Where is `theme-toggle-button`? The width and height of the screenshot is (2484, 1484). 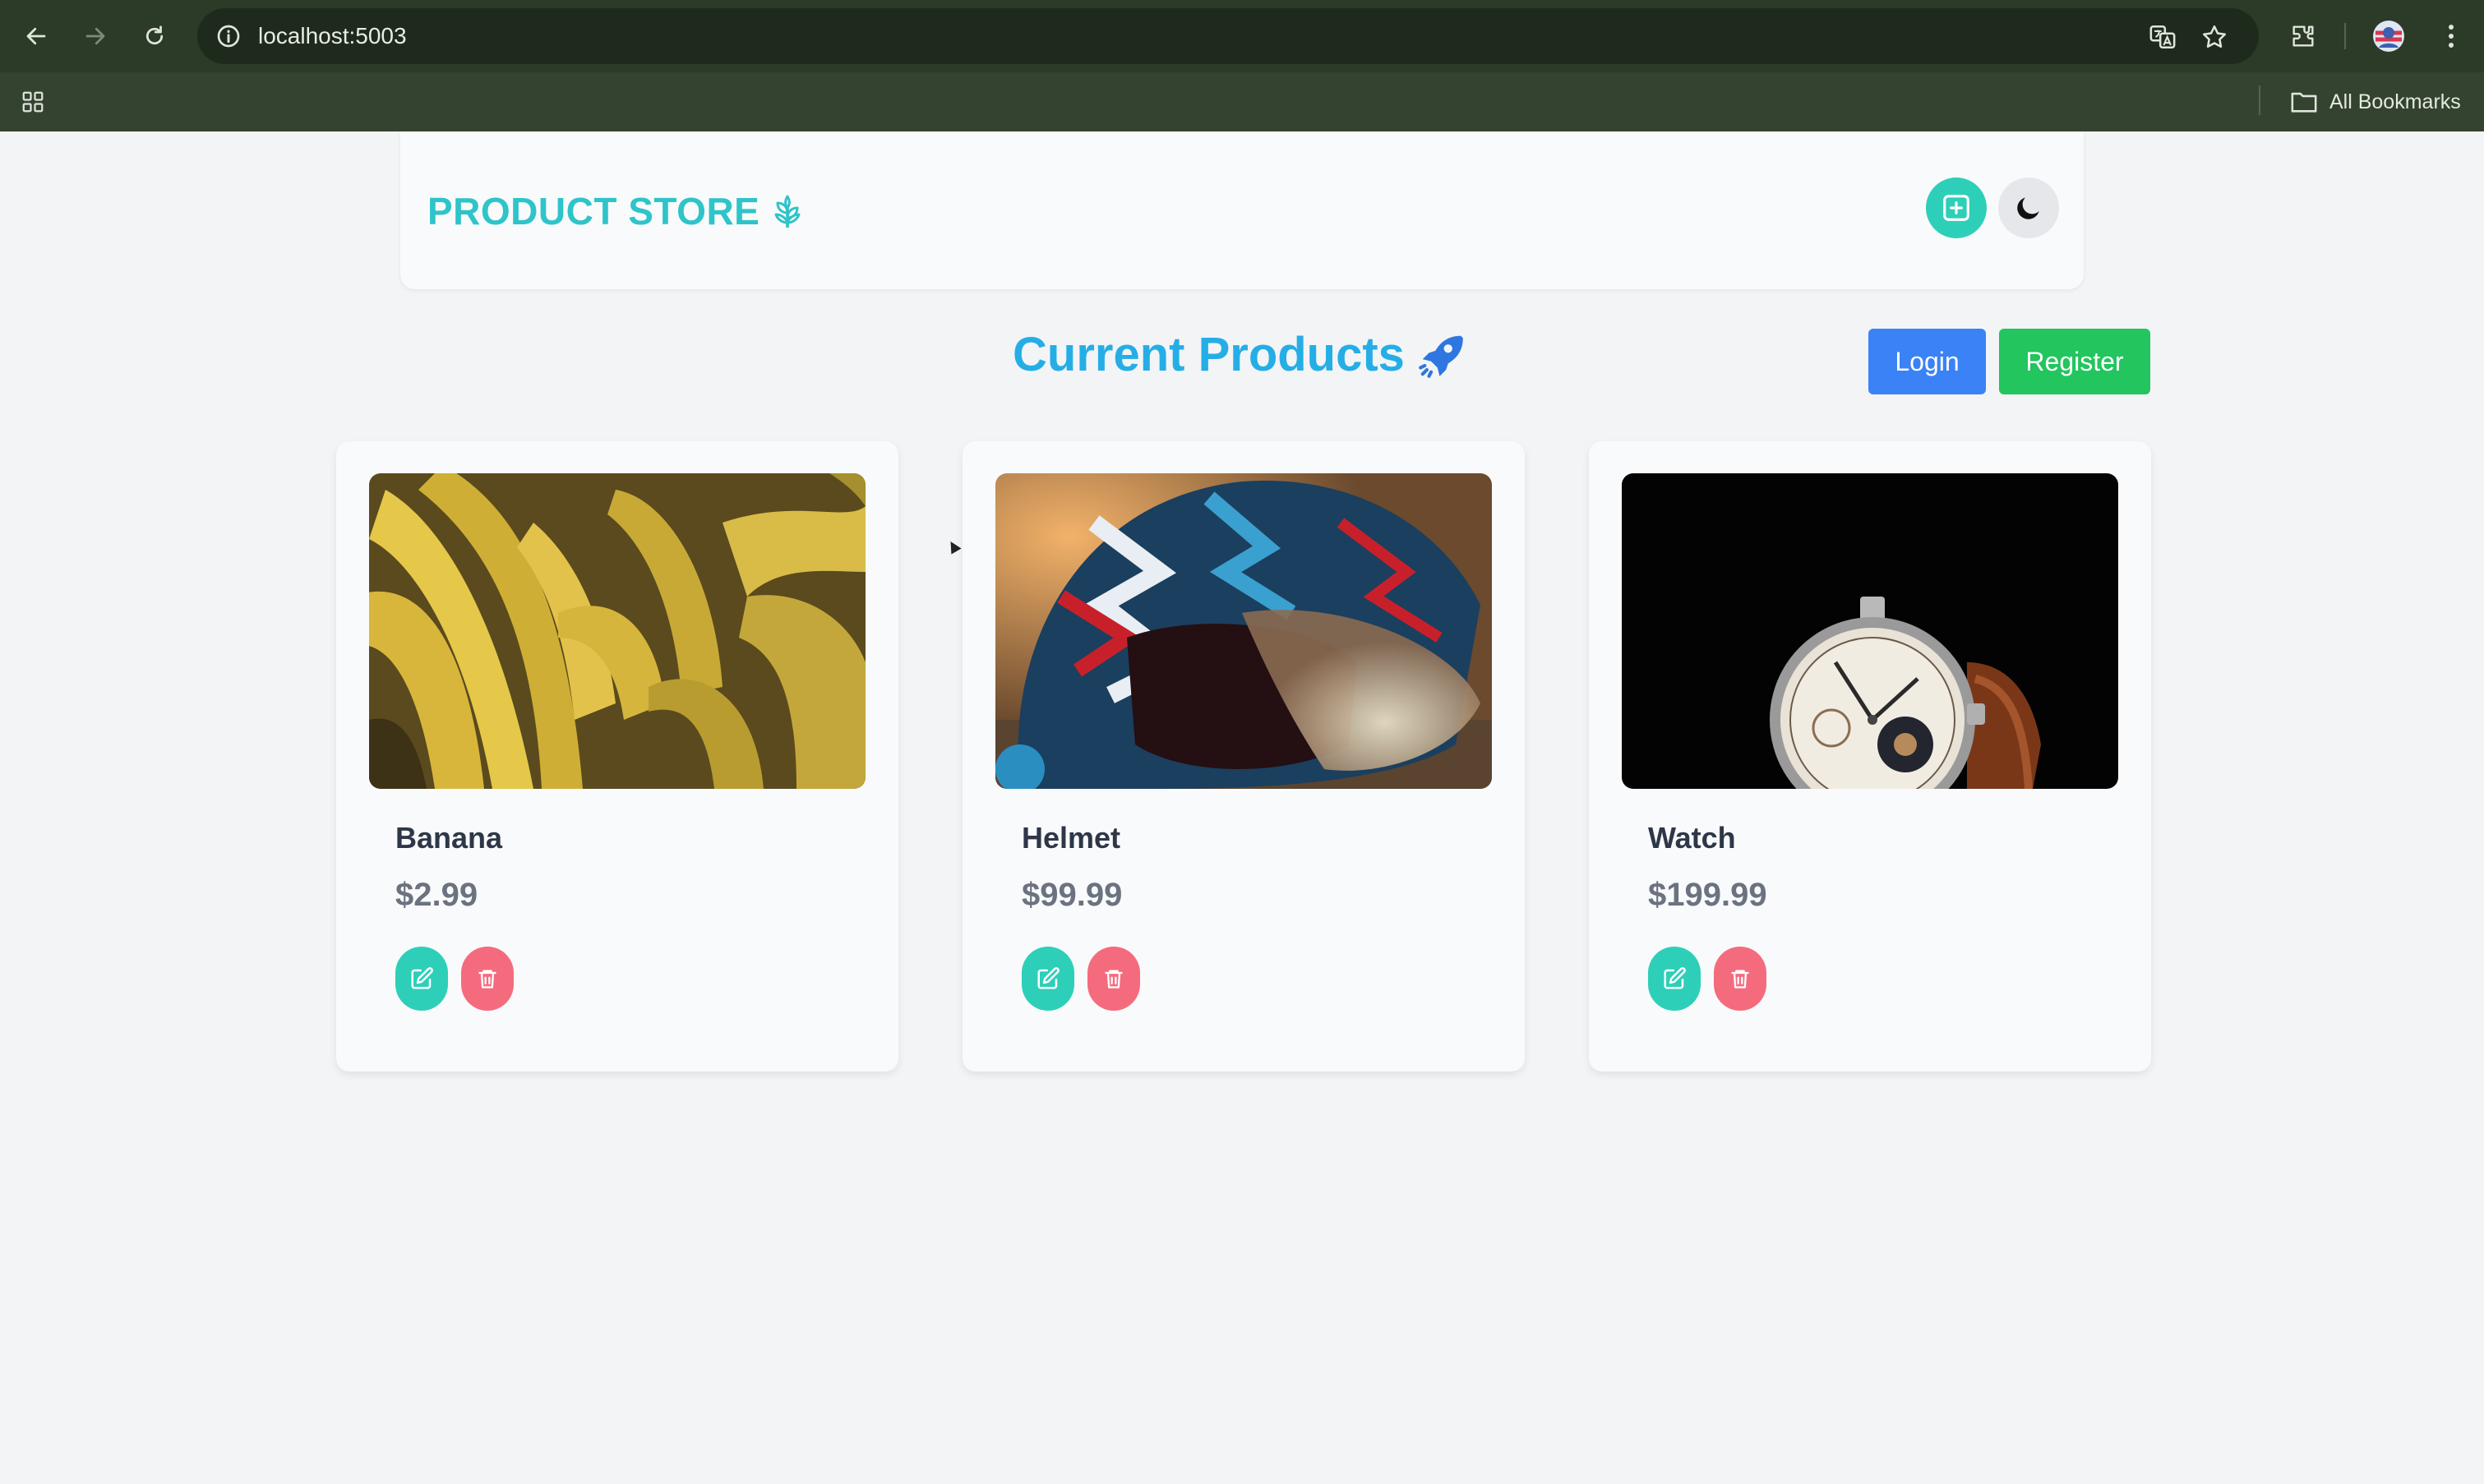
theme-toggle-button is located at coordinates (2029, 207).